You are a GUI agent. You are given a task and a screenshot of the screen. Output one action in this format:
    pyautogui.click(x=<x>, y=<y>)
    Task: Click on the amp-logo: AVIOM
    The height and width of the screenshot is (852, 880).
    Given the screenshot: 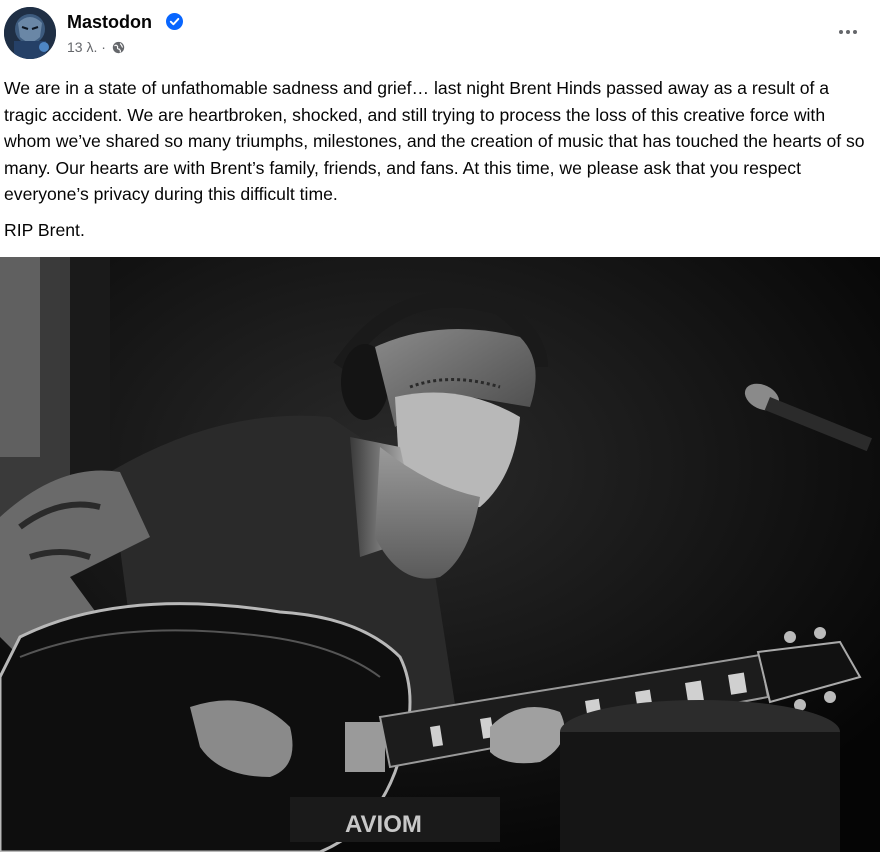 What is the action you would take?
    pyautogui.click(x=383, y=824)
    